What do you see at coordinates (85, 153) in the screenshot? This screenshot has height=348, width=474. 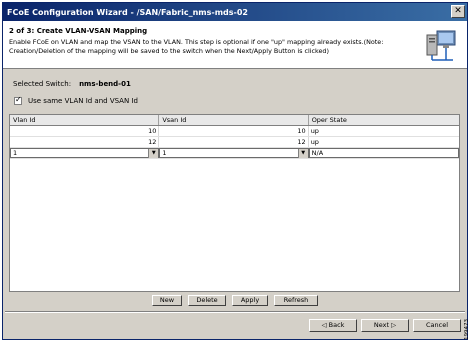 I see `vlan-select: 1 ▼` at bounding box center [85, 153].